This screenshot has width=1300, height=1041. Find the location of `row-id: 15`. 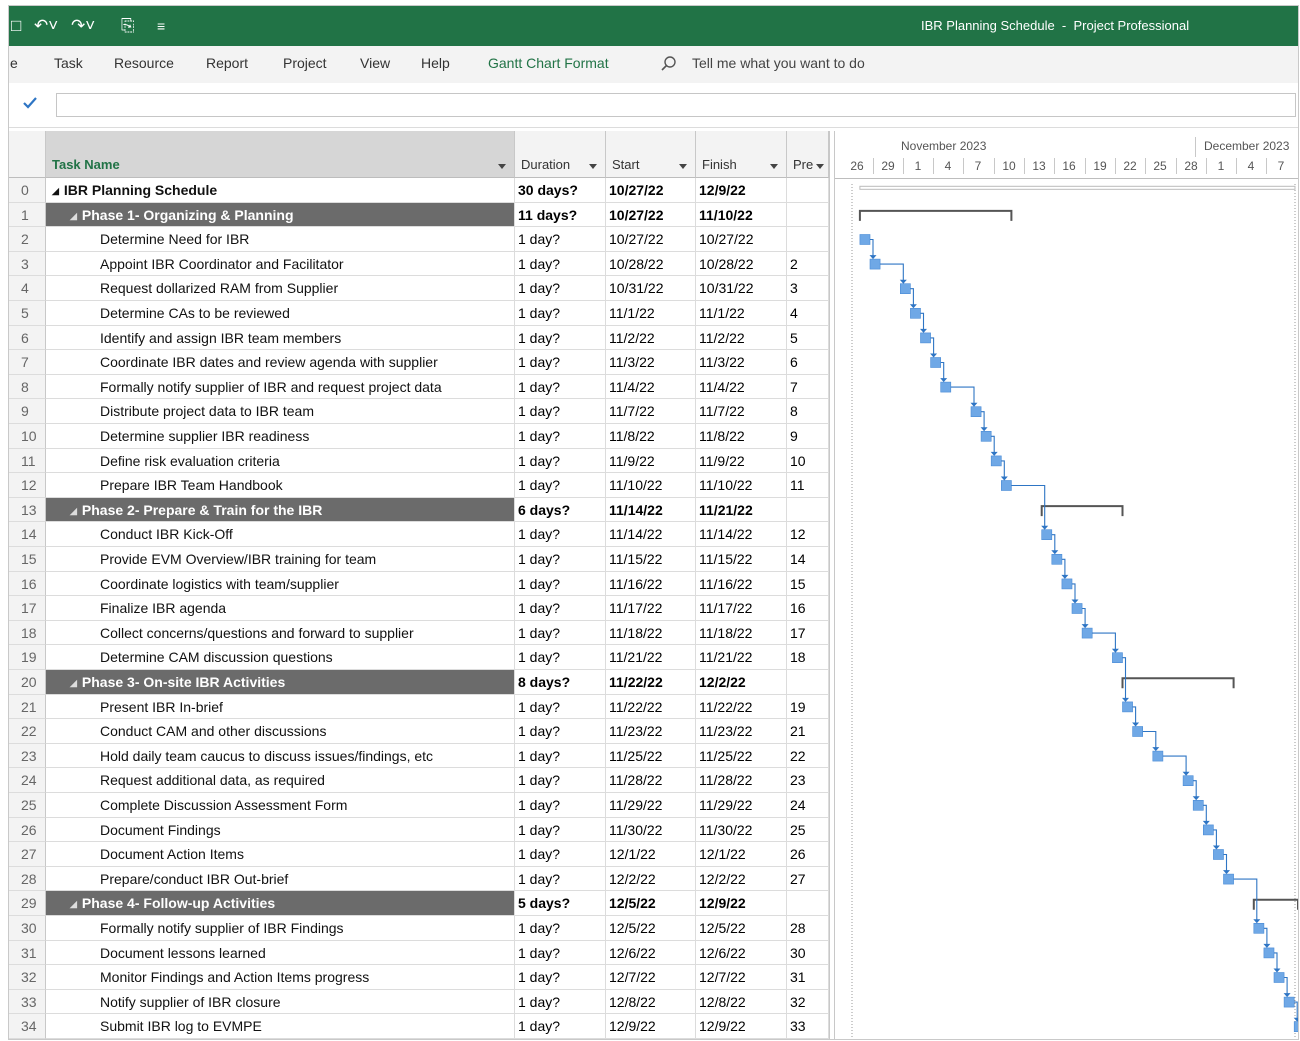

row-id: 15 is located at coordinates (27, 559).